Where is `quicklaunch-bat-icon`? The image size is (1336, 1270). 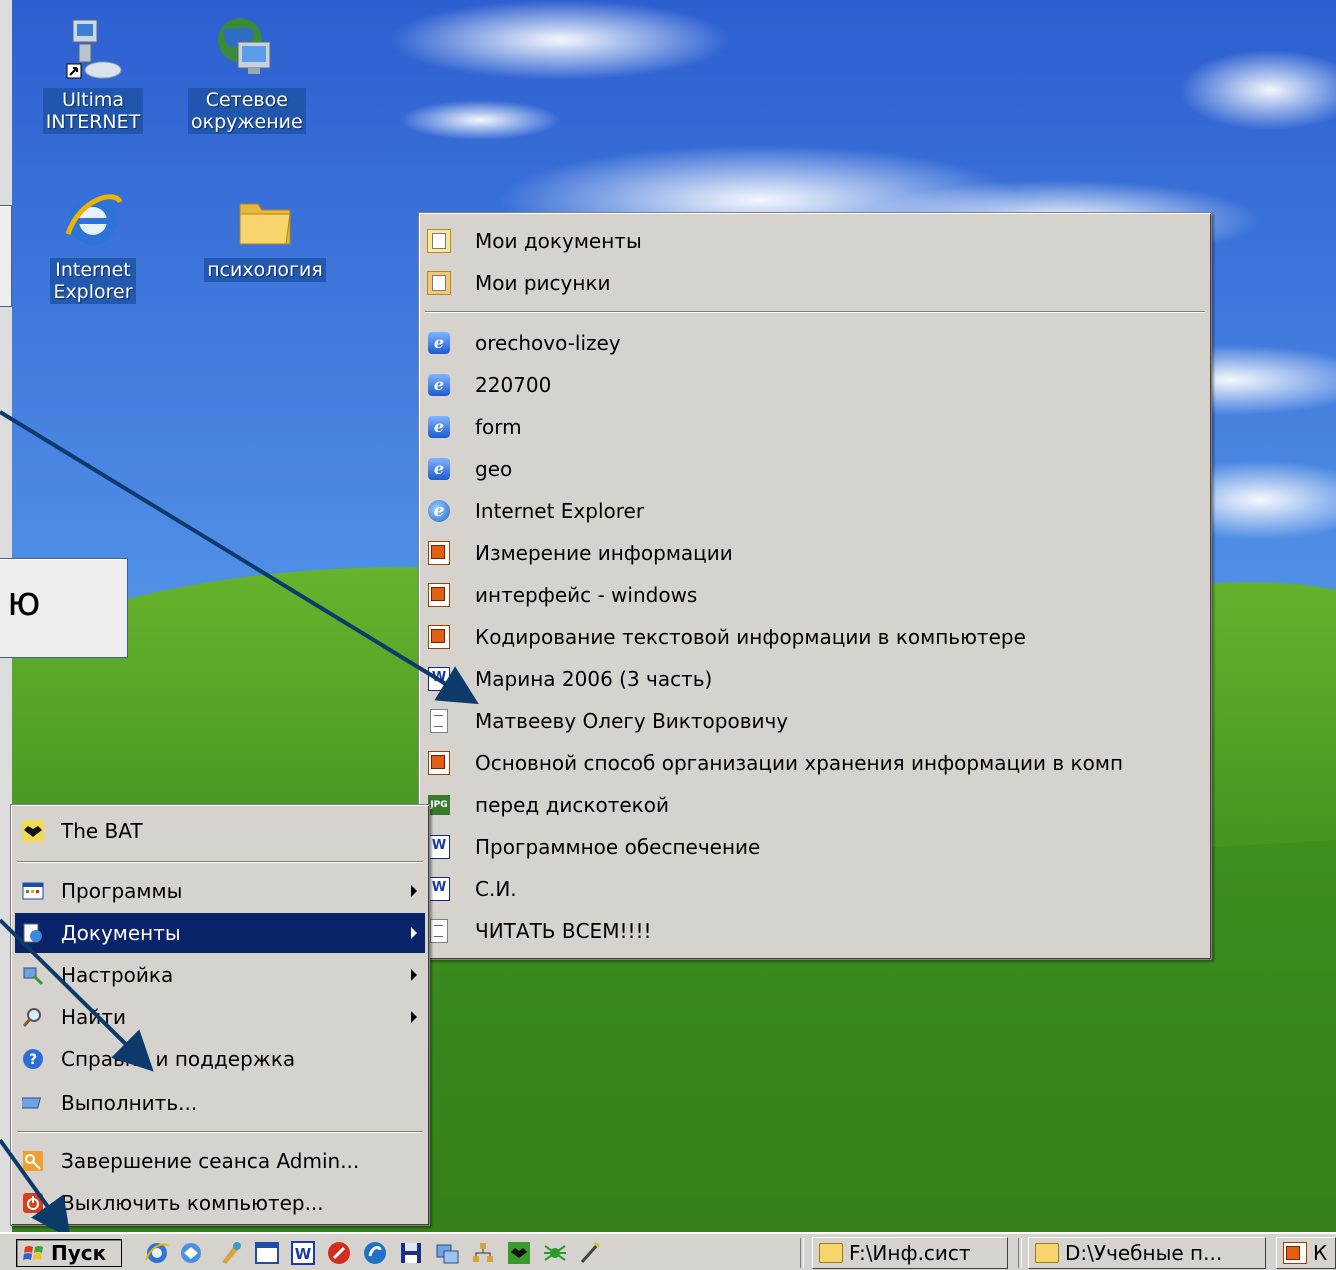 quicklaunch-bat-icon is located at coordinates (519, 1253).